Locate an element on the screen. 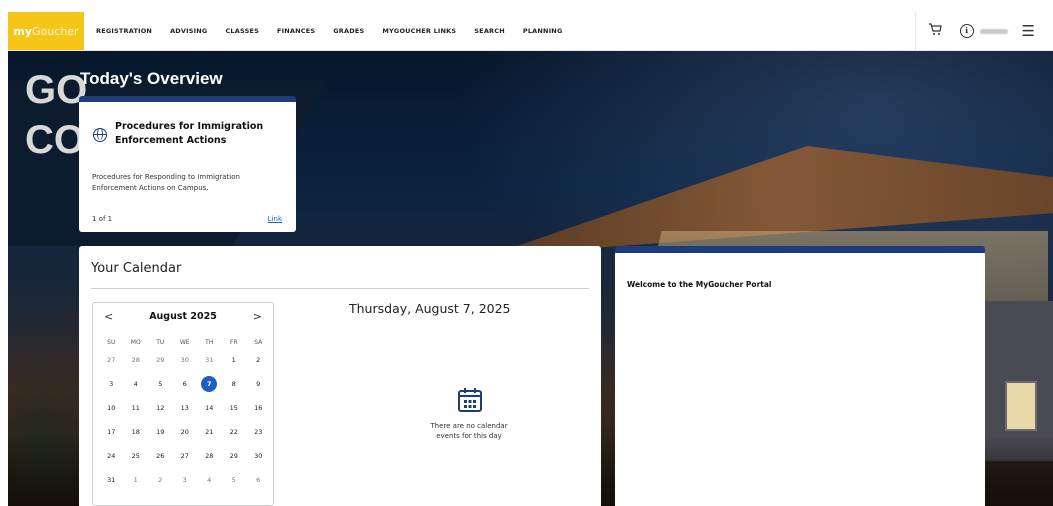 This screenshot has width=1053, height=506. calendar-week-row: 10 11 12 13 14 15 16 is located at coordinates (185, 408).